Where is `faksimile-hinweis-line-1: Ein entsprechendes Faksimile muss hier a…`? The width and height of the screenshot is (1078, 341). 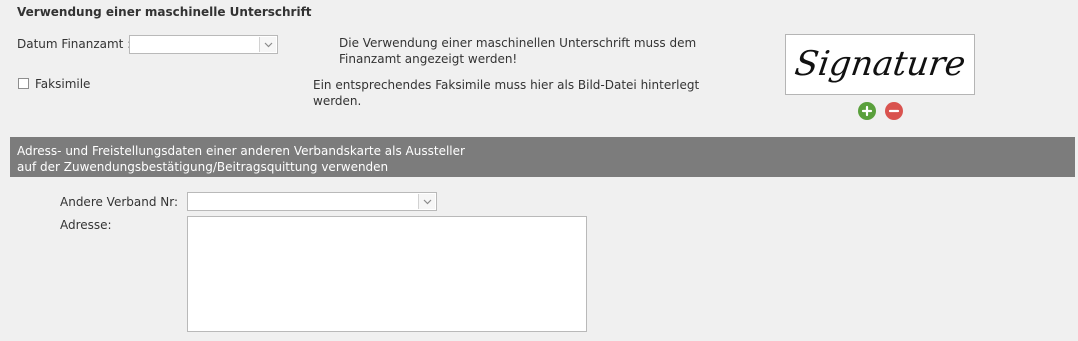
faksimile-hinweis-line-1: Ein entsprechendes Faksimile muss hier a… is located at coordinates (506, 85).